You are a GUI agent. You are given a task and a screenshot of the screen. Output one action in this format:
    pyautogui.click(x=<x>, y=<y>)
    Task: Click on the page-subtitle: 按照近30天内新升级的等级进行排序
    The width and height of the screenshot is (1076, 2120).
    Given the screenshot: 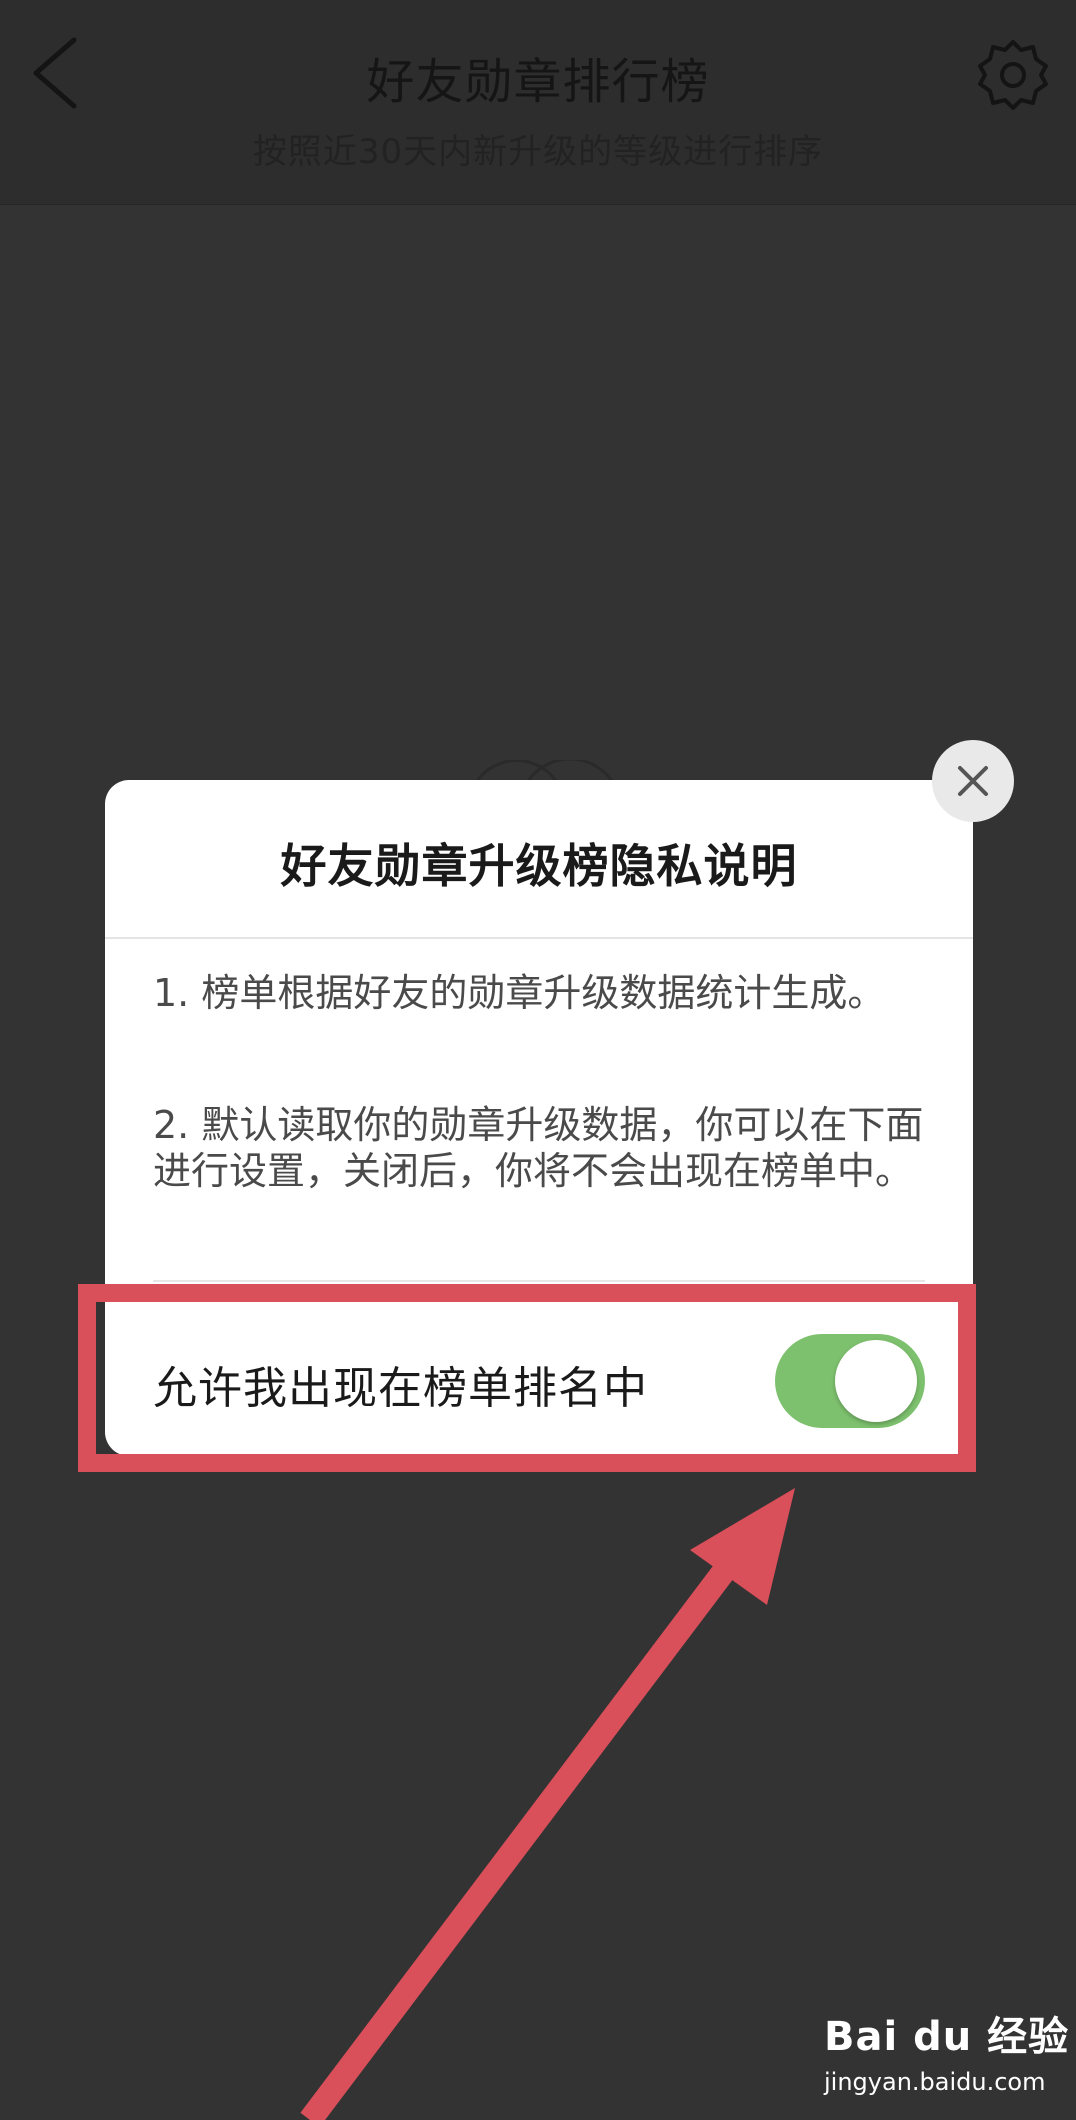 What is the action you would take?
    pyautogui.click(x=538, y=152)
    